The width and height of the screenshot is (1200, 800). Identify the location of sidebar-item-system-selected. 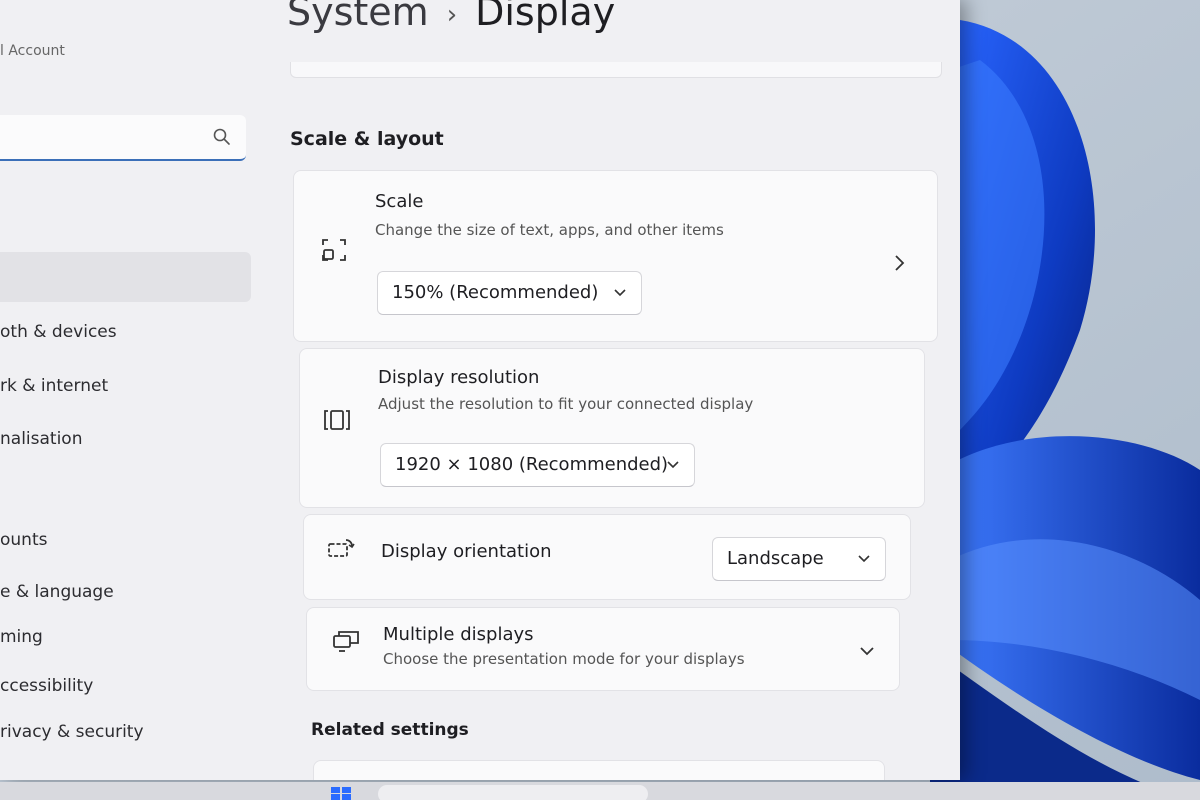
(125, 277).